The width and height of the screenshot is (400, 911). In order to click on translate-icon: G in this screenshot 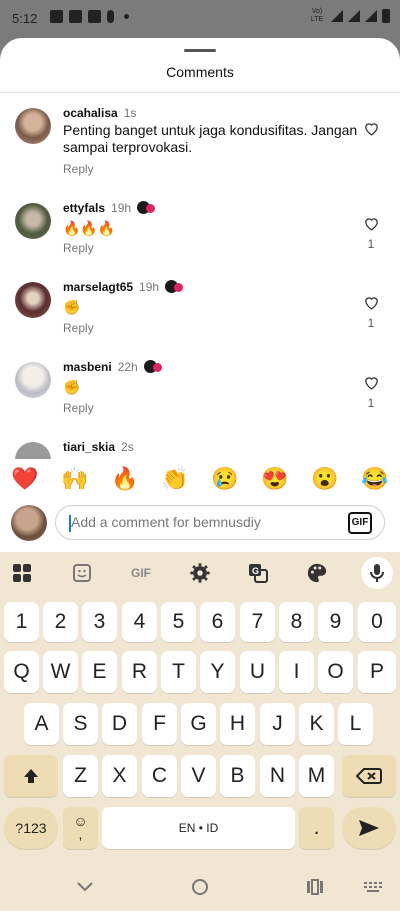, I will do `click(258, 573)`.